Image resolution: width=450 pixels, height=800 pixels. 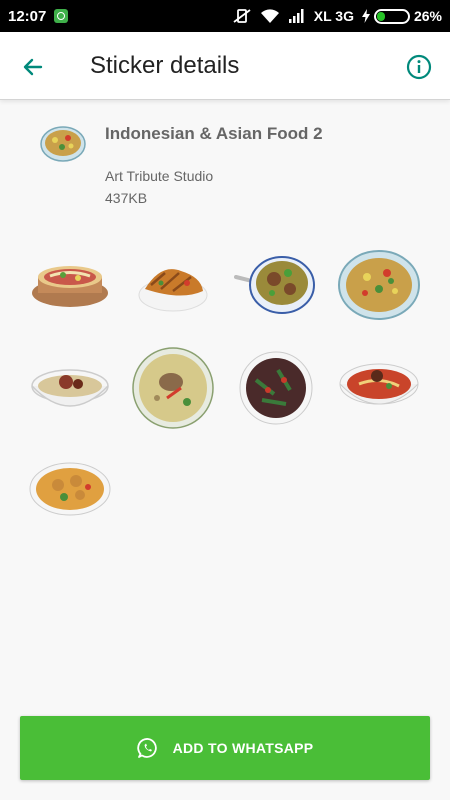 What do you see at coordinates (243, 748) in the screenshot?
I see `add-button-label: ADD TO WHATSAPP` at bounding box center [243, 748].